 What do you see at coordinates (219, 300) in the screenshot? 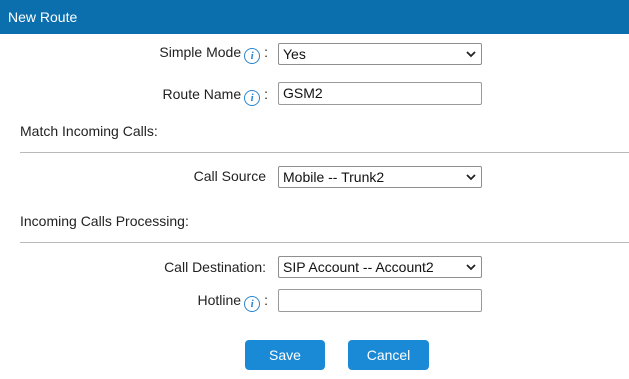
I see `hotline-label: Hotline` at bounding box center [219, 300].